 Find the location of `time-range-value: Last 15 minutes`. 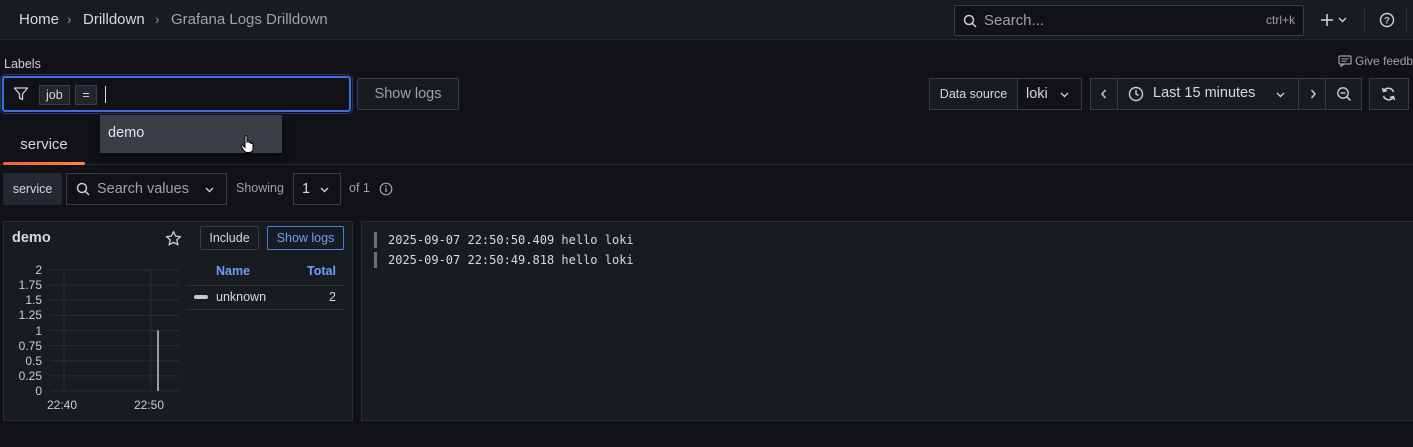

time-range-value: Last 15 minutes is located at coordinates (1204, 93).